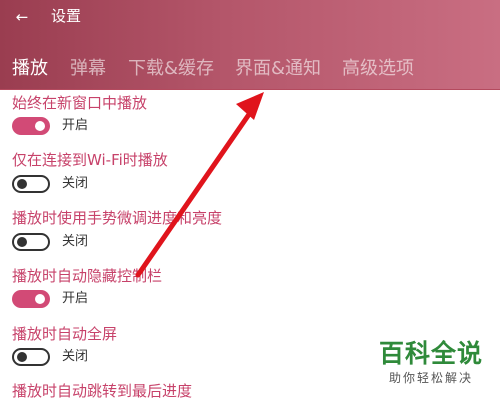 Image resolution: width=500 pixels, height=400 pixels. I want to click on watermark-title: 百科全说, so click(430, 354).